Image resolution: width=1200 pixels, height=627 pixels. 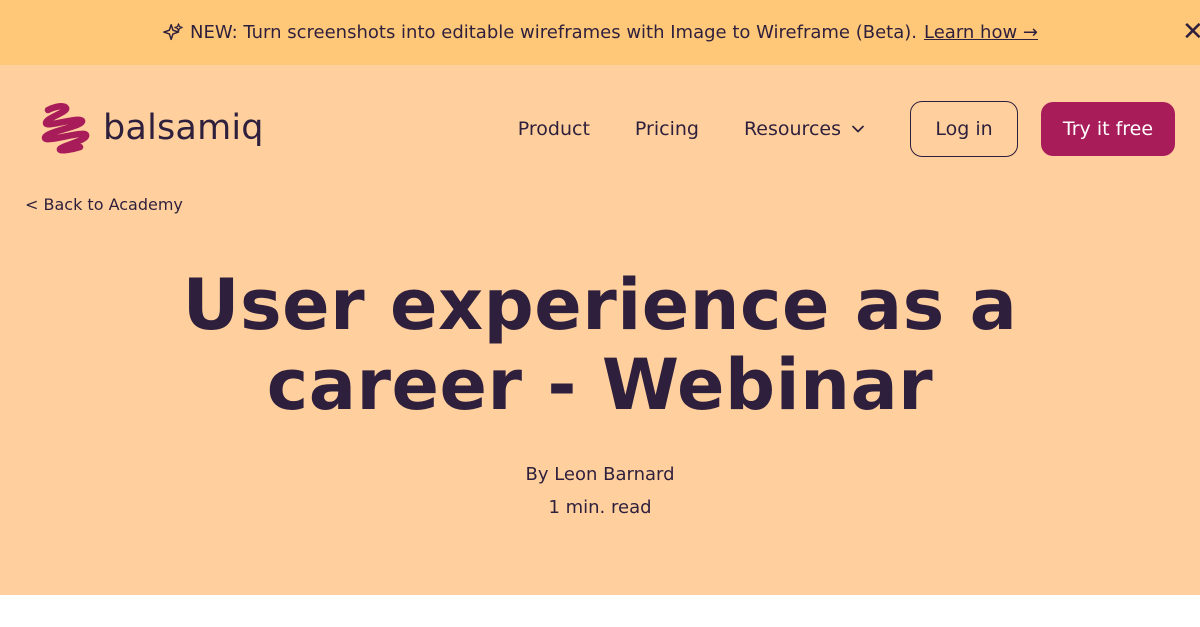 What do you see at coordinates (1108, 129) in the screenshot?
I see `try-free-button: Try it free` at bounding box center [1108, 129].